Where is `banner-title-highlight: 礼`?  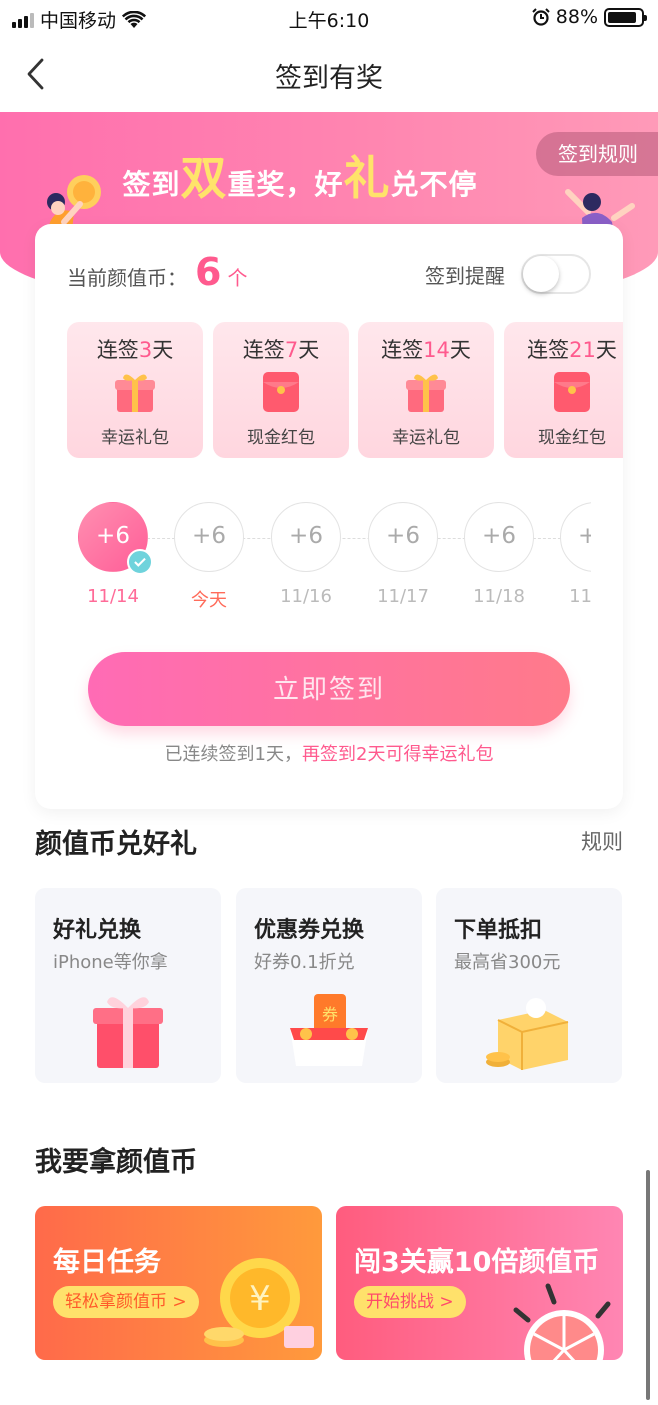
banner-title-highlight: 礼 is located at coordinates (367, 178).